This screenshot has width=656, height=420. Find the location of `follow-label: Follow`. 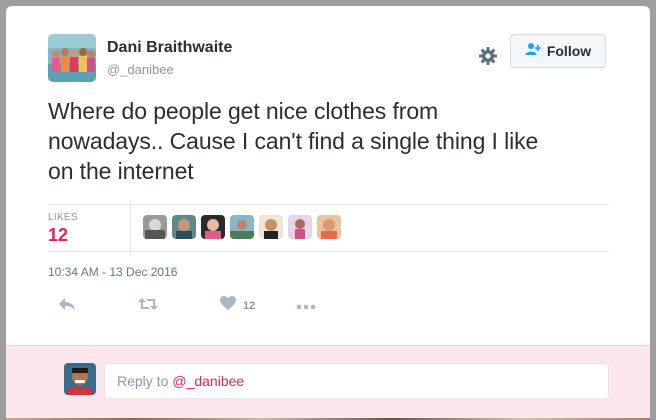

follow-label: Follow is located at coordinates (569, 51).